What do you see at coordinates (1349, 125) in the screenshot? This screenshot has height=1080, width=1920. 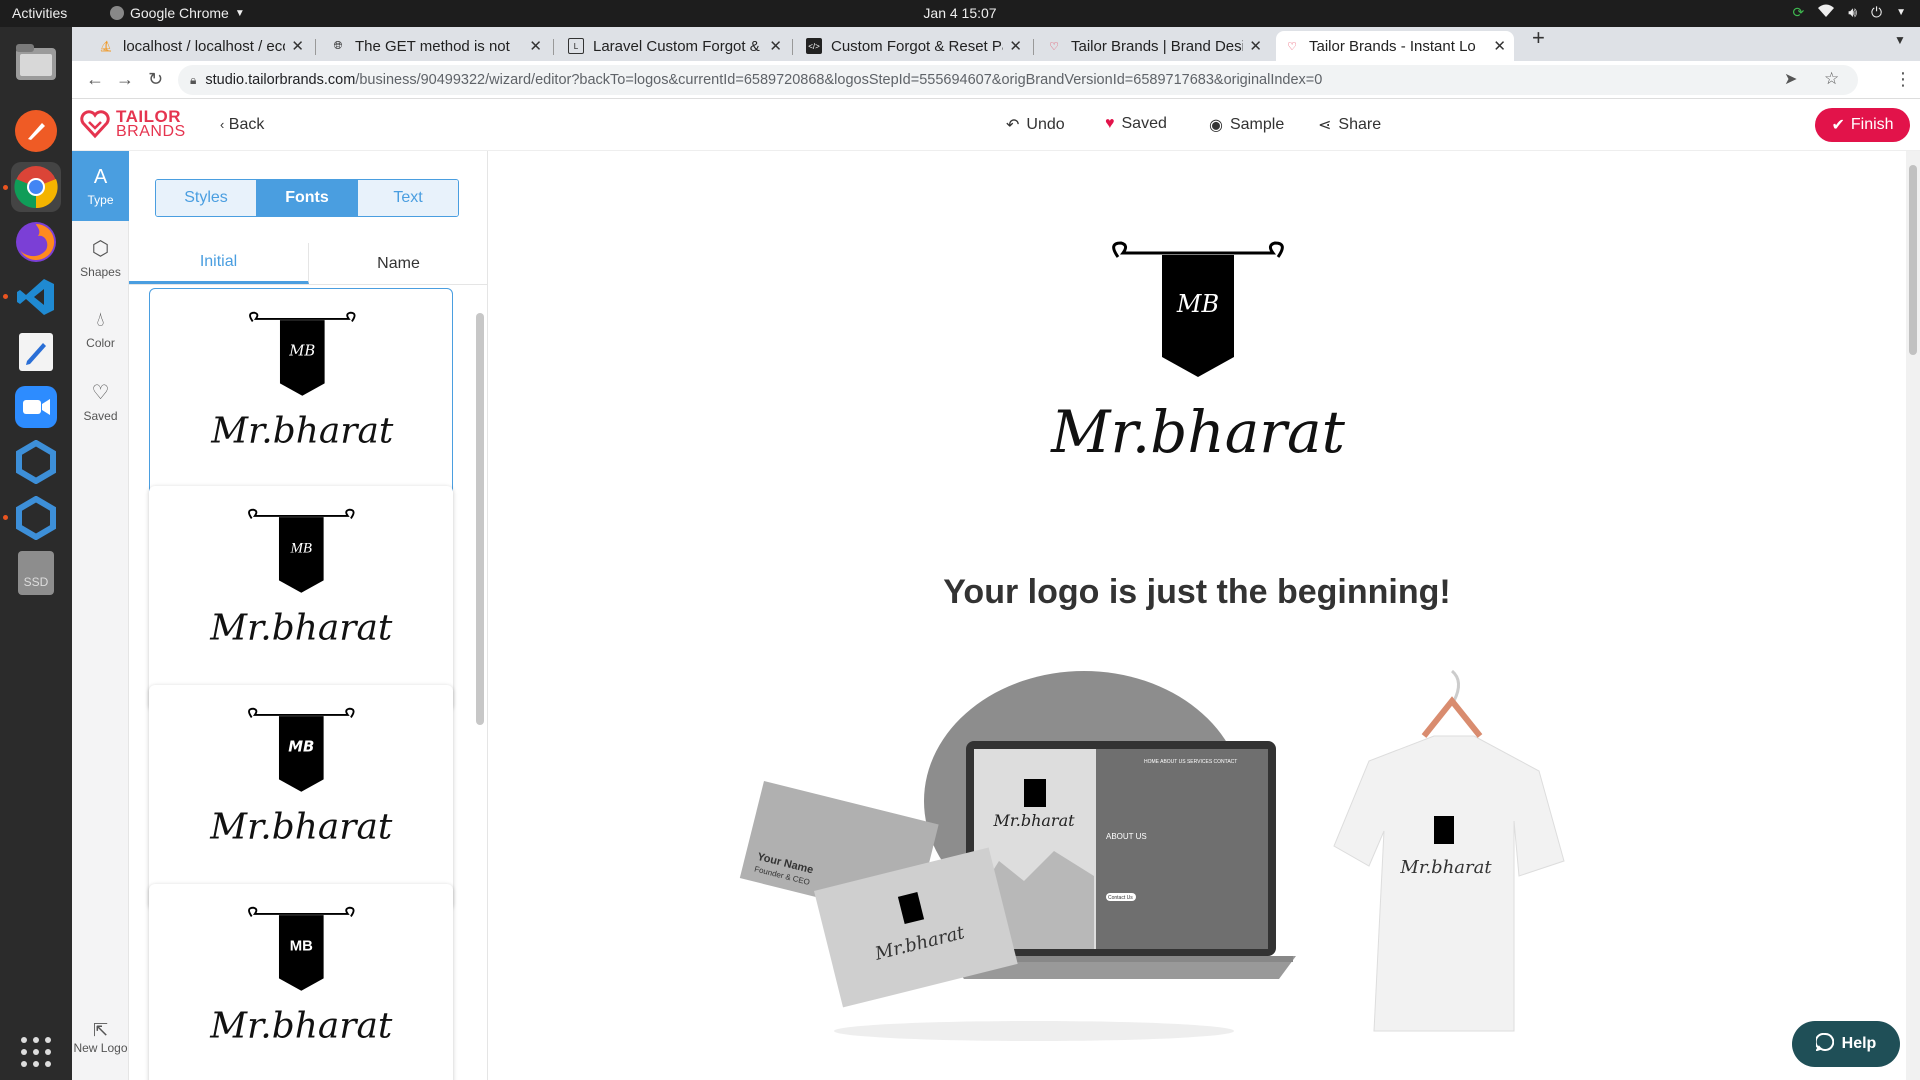 I see `share-button: ⋖ Share` at bounding box center [1349, 125].